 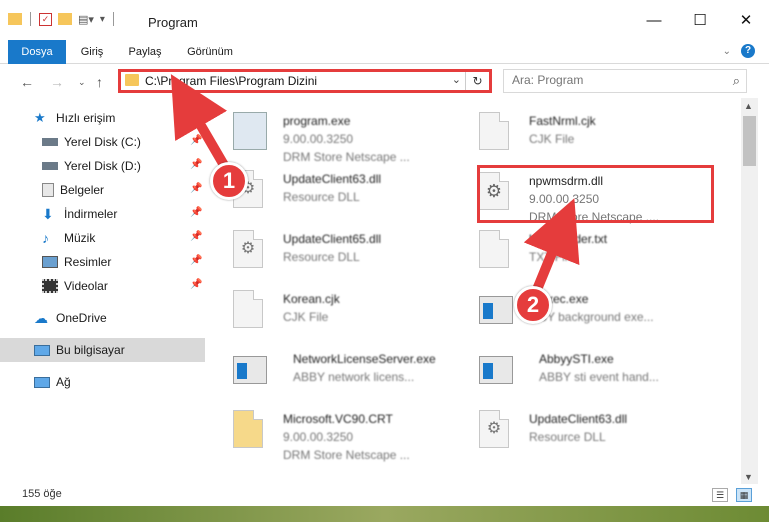 I want to click on step-2-badge: 2, so click(x=533, y=305).